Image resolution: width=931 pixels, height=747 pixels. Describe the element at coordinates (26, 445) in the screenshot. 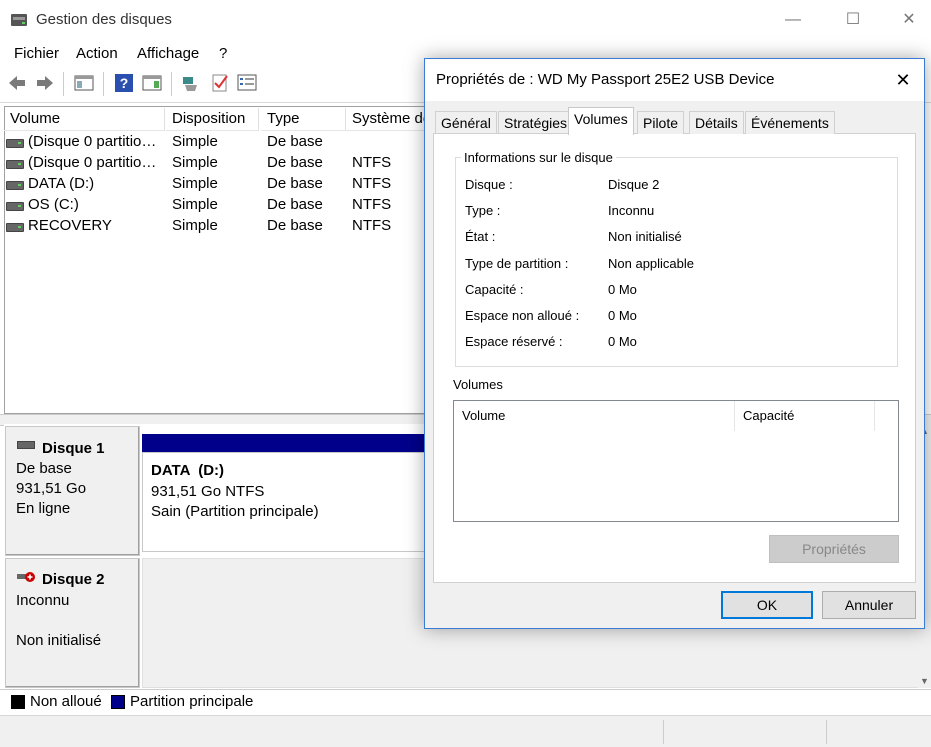

I see `disk-icon` at that location.